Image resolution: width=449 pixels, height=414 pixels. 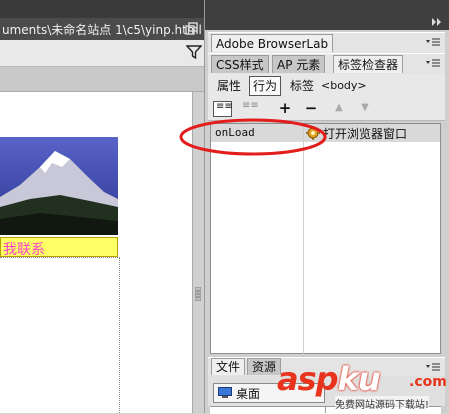 What do you see at coordinates (102, 53) in the screenshot?
I see `document-toolbar` at bounding box center [102, 53].